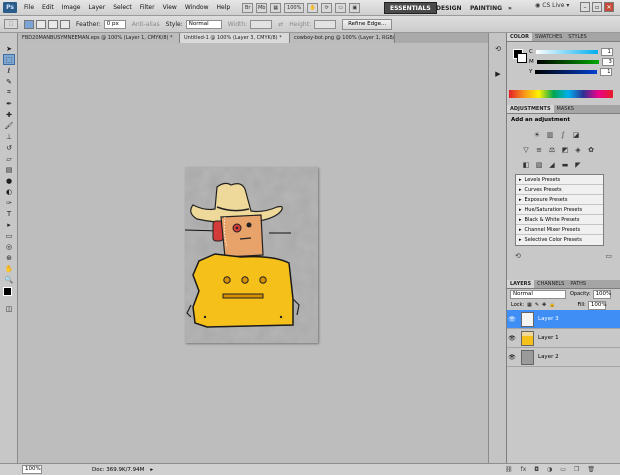 Image resolution: width=620 pixels, height=475 pixels. What do you see at coordinates (498, 73) in the screenshot?
I see `actions-panel-icon: ▶` at bounding box center [498, 73].